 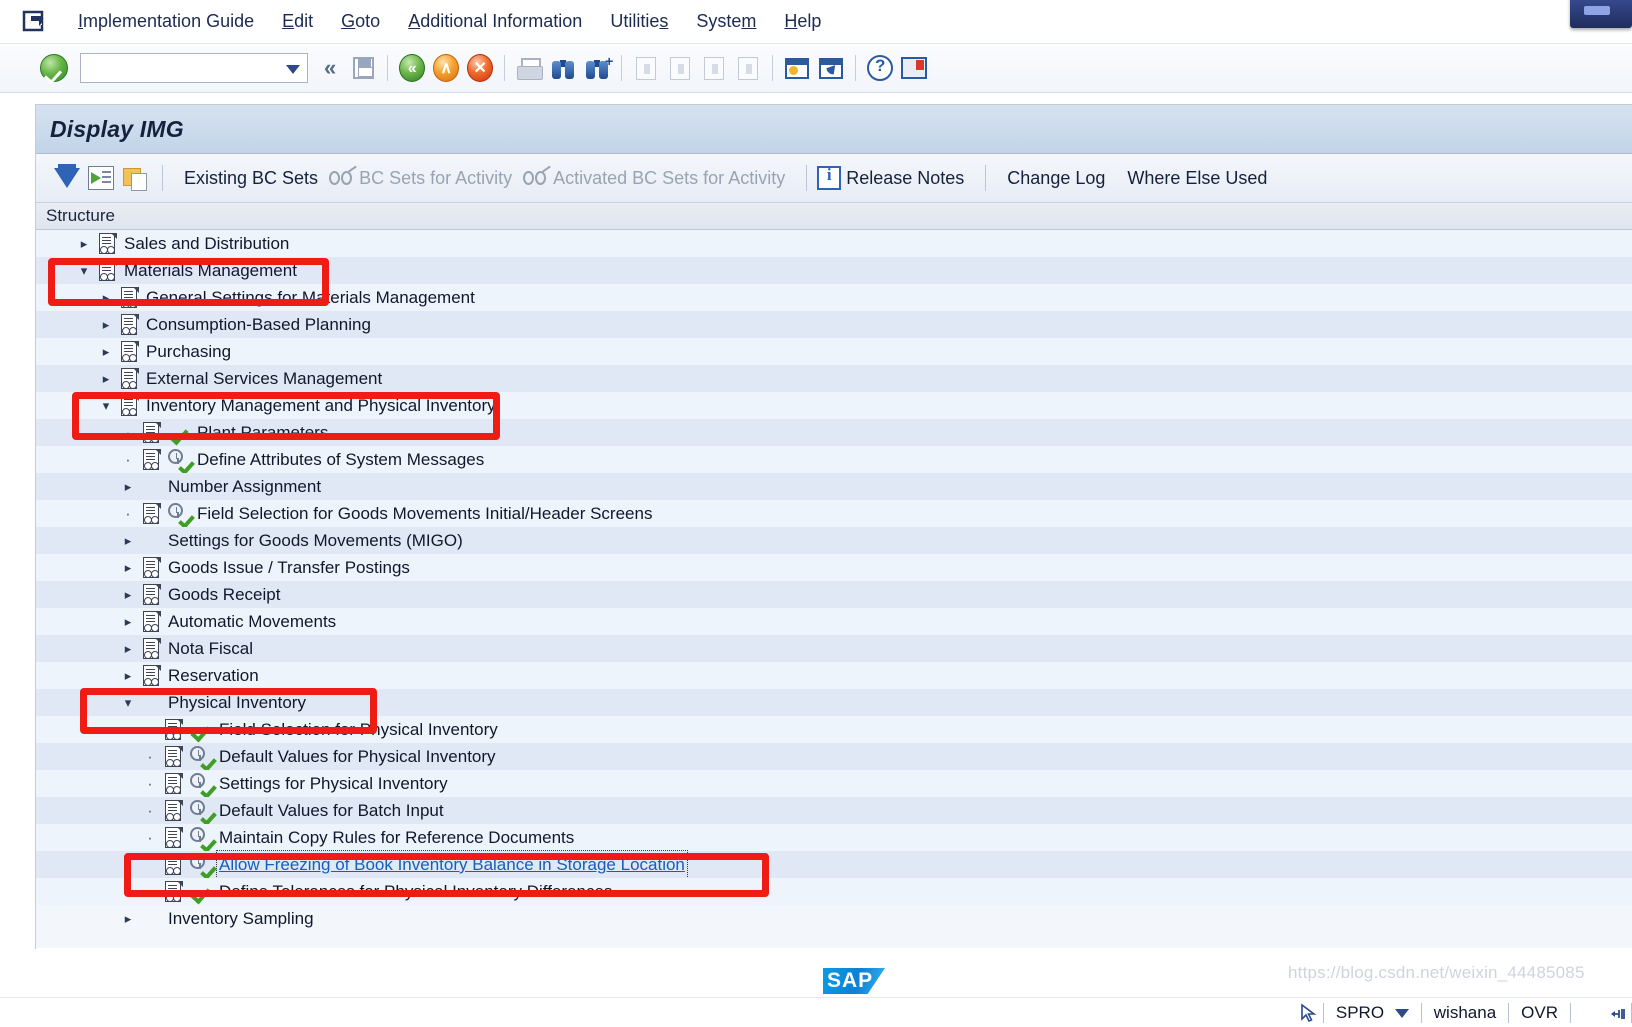 What do you see at coordinates (834, 432) in the screenshot?
I see `tree-row: Plant Parameters` at bounding box center [834, 432].